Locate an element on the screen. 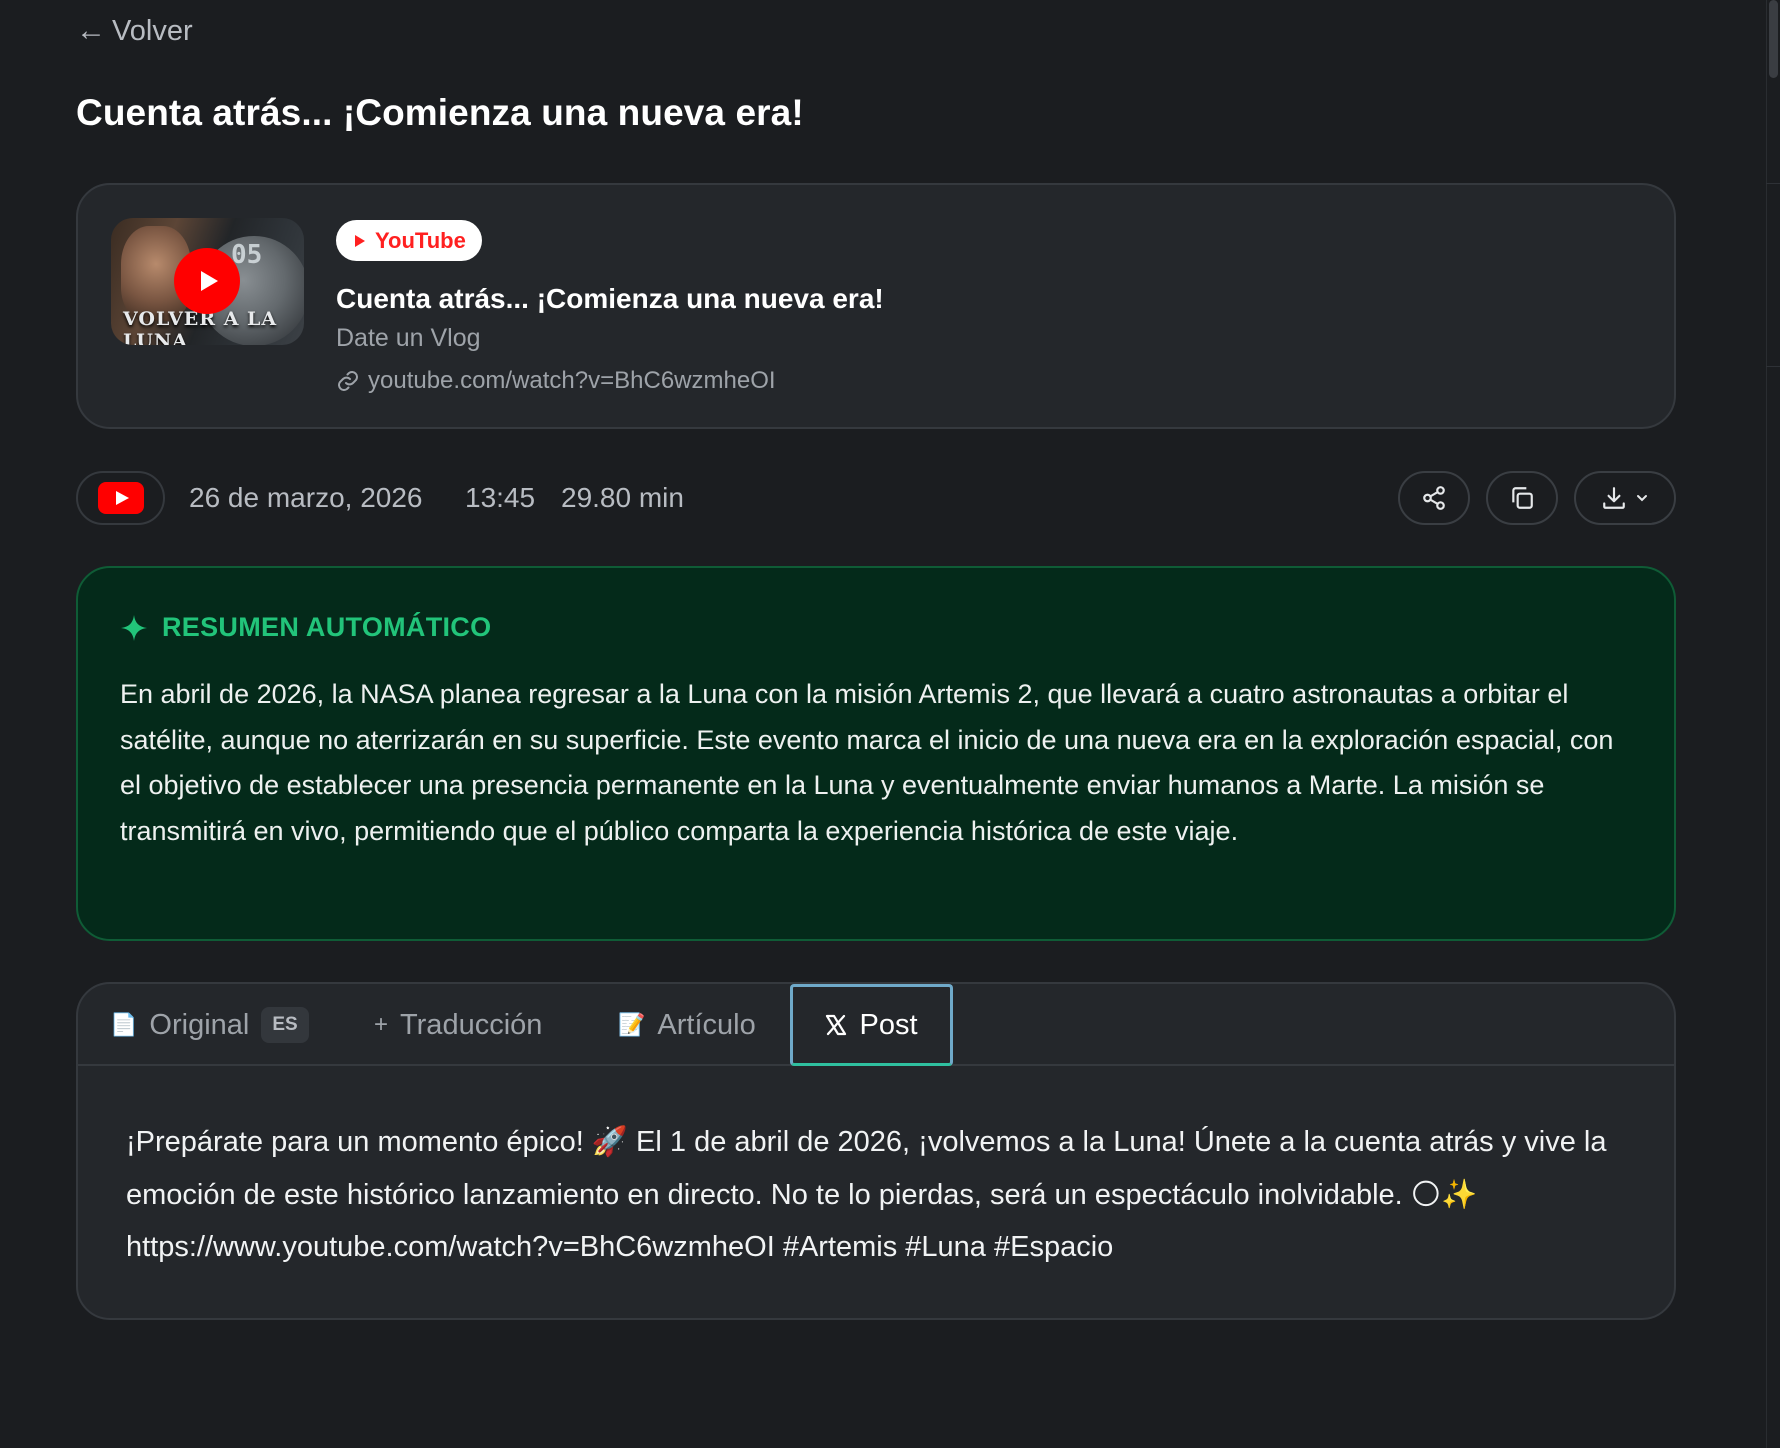 Image resolution: width=1780 pixels, height=1448 pixels. publish-time: 13:45 is located at coordinates (500, 497).